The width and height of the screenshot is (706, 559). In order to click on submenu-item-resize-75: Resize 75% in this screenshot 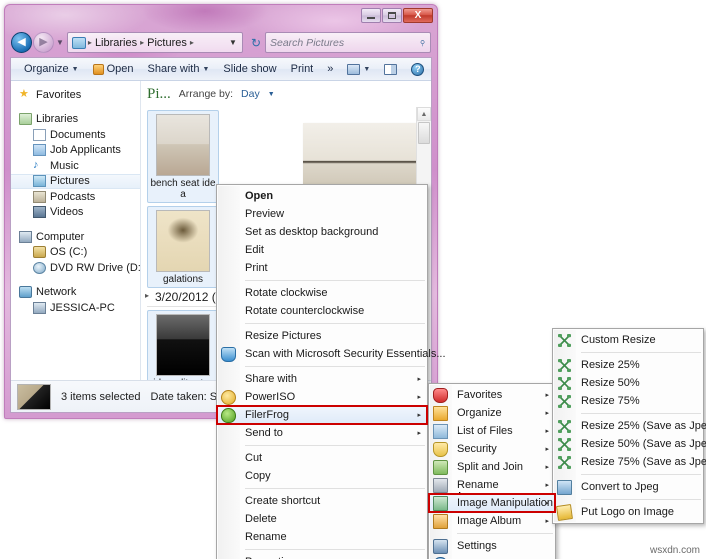, I will do `click(628, 401)`.